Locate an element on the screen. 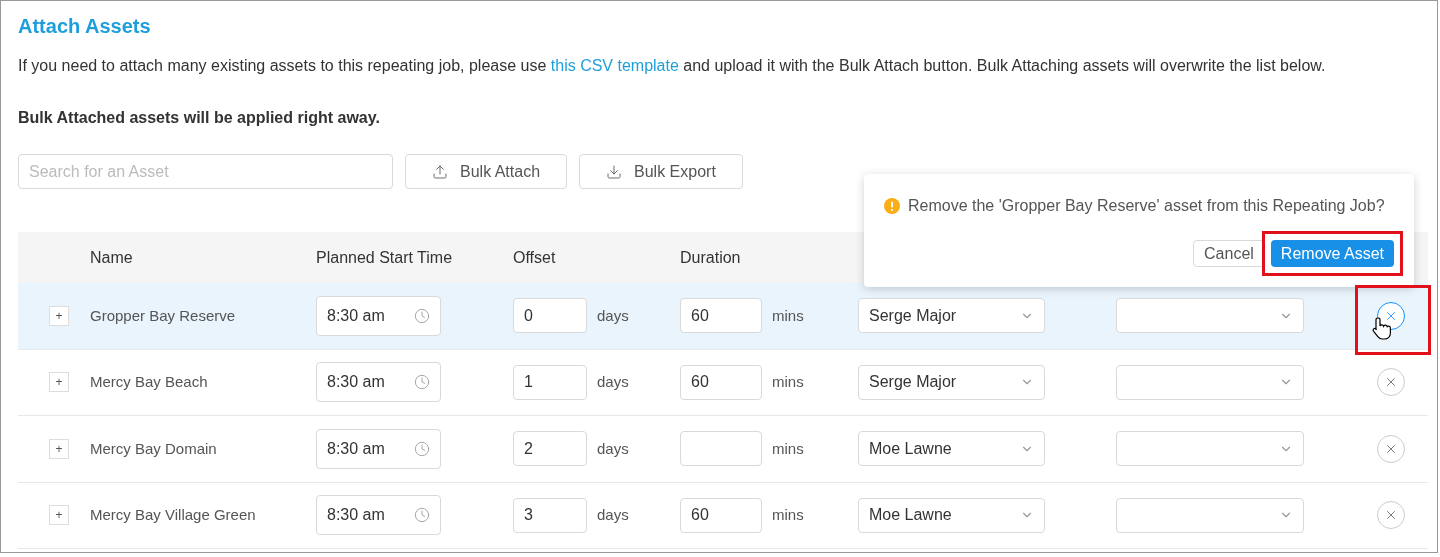  column-header: Planned Start Time is located at coordinates (385, 257).